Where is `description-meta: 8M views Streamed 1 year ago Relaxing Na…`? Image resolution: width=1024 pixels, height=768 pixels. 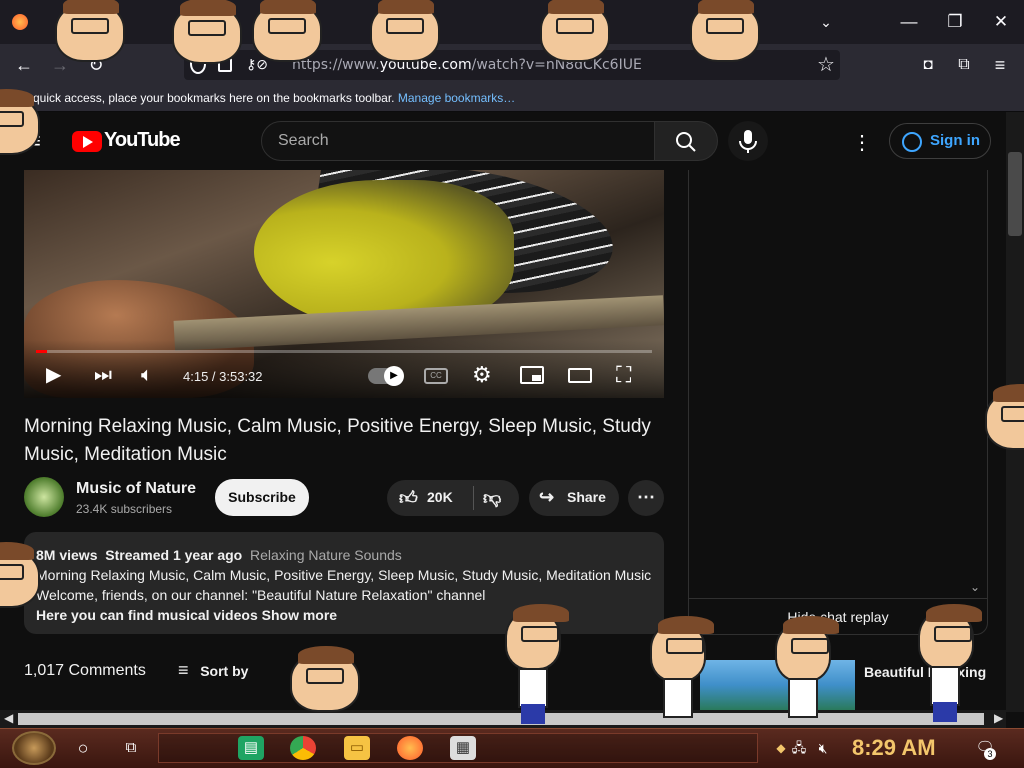 description-meta: 8M views Streamed 1 year ago Relaxing Na… is located at coordinates (344, 555).